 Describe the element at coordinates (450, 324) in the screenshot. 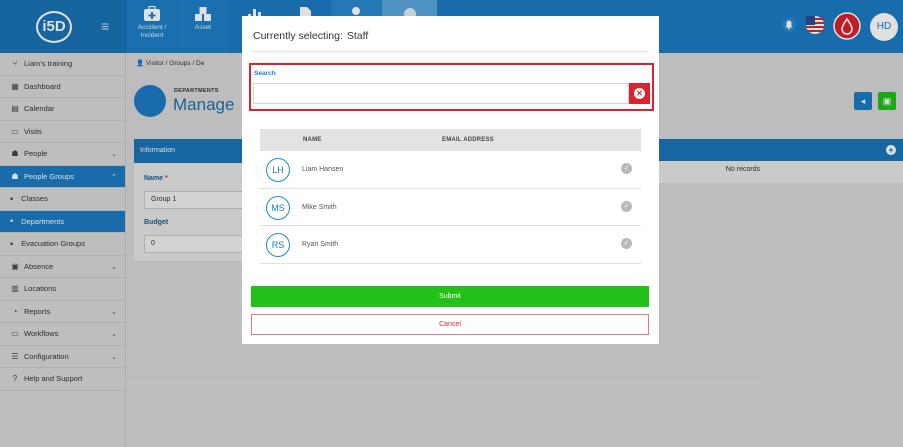

I see `cancel-button: Cancel` at that location.